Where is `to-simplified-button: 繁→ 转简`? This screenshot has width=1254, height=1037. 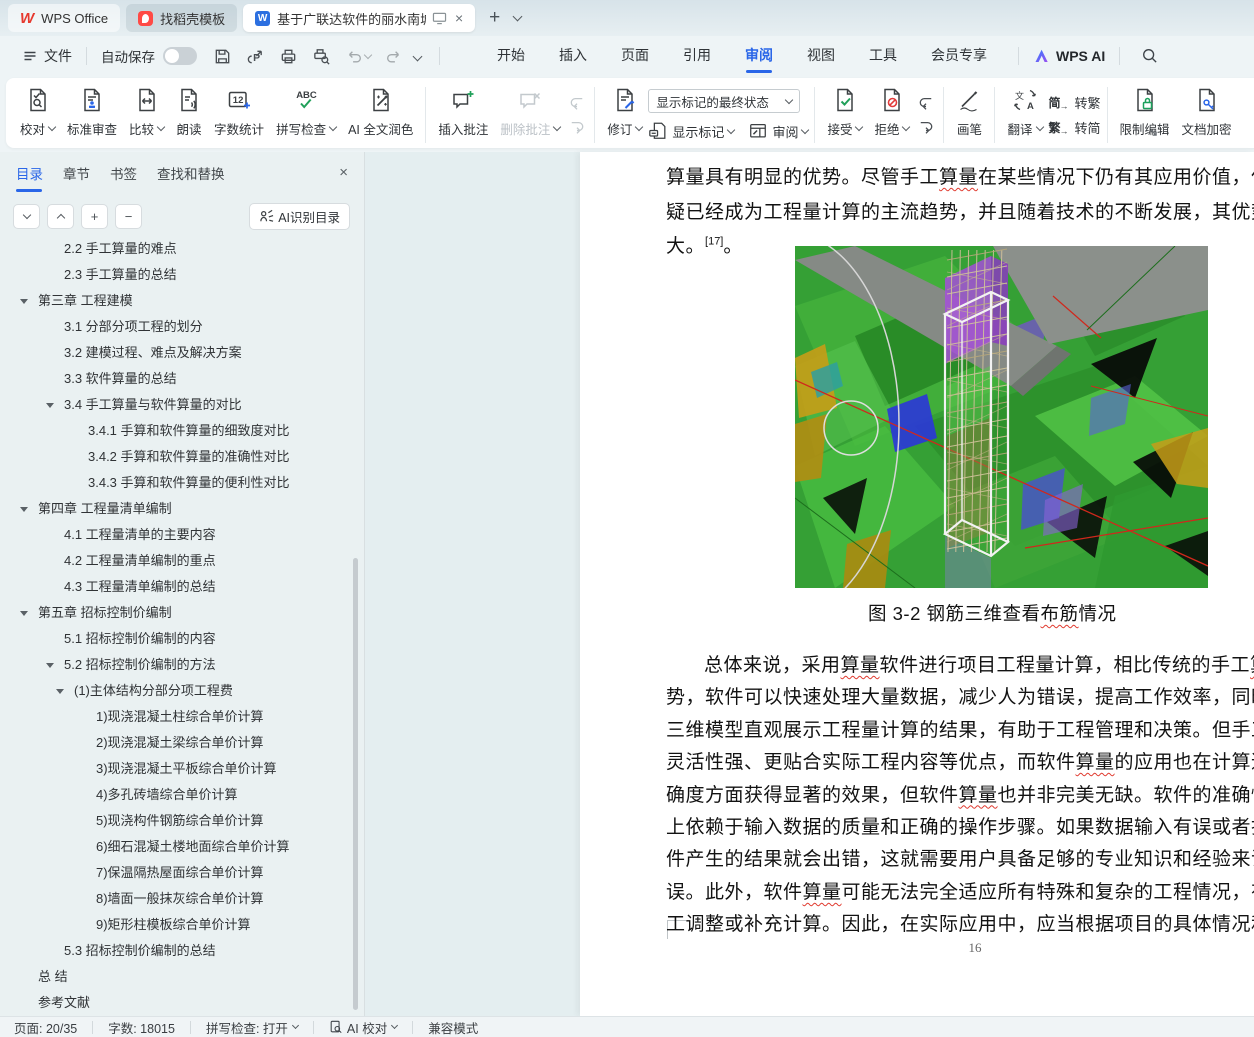 to-simplified-button: 繁→ 转简 is located at coordinates (1075, 127).